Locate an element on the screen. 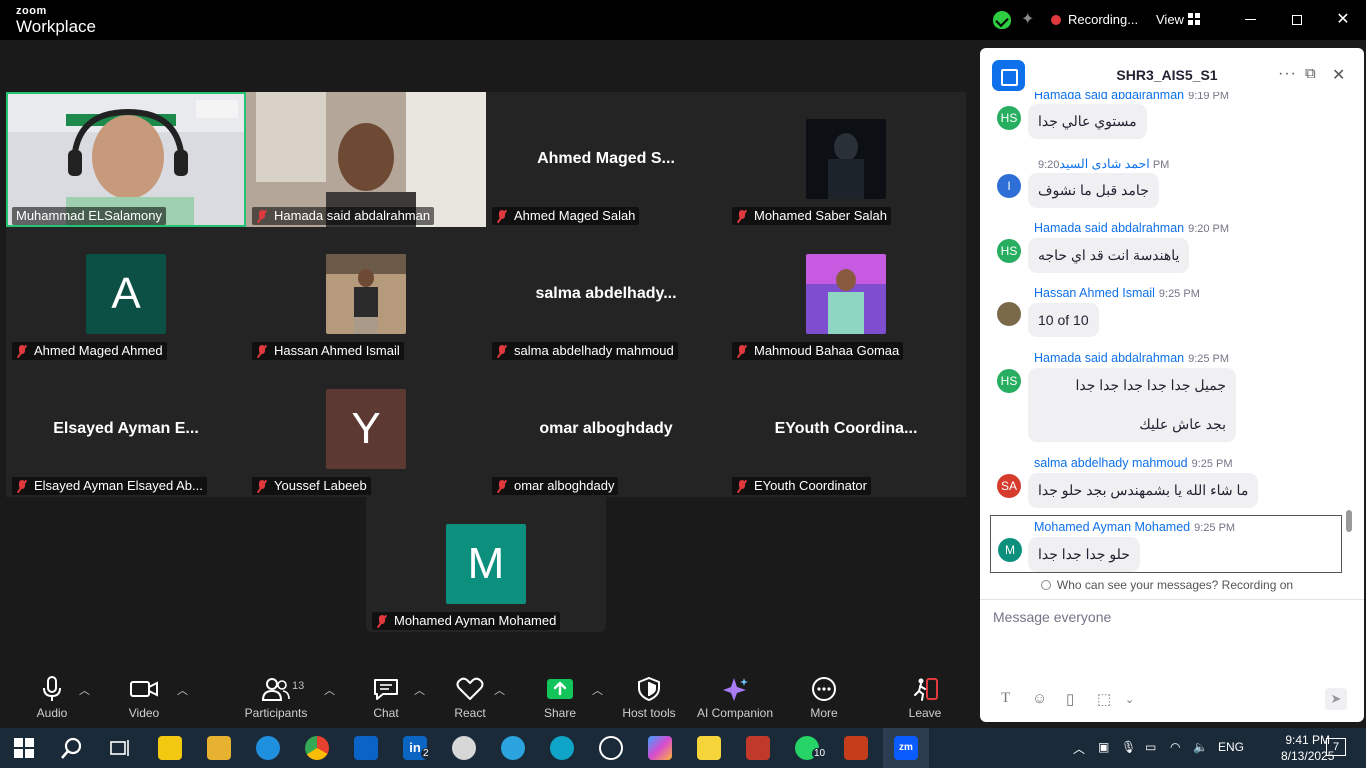  chat-button: Chat is located at coordinates (386, 698).